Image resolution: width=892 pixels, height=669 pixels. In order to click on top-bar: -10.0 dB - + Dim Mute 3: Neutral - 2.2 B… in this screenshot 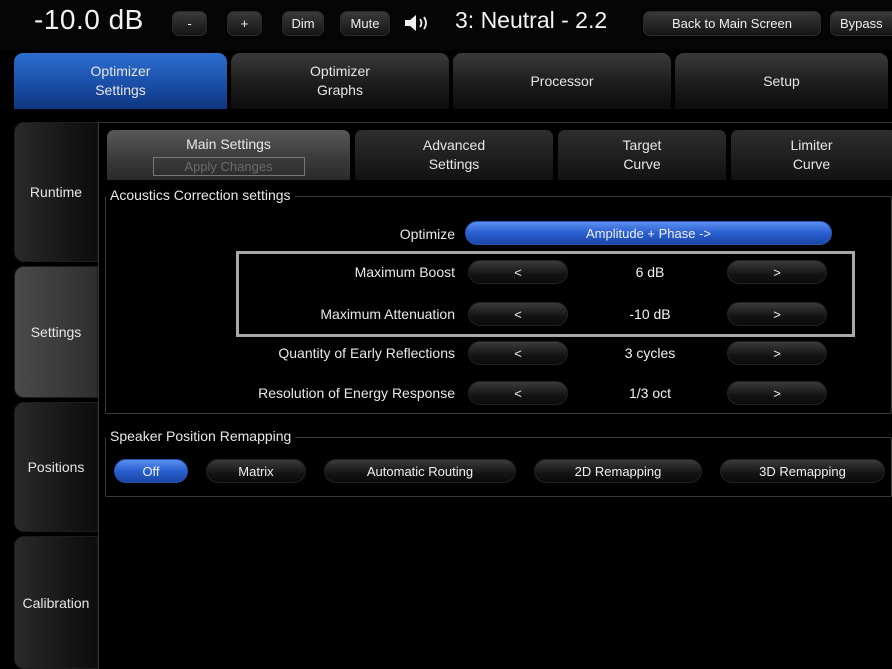, I will do `click(446, 25)`.